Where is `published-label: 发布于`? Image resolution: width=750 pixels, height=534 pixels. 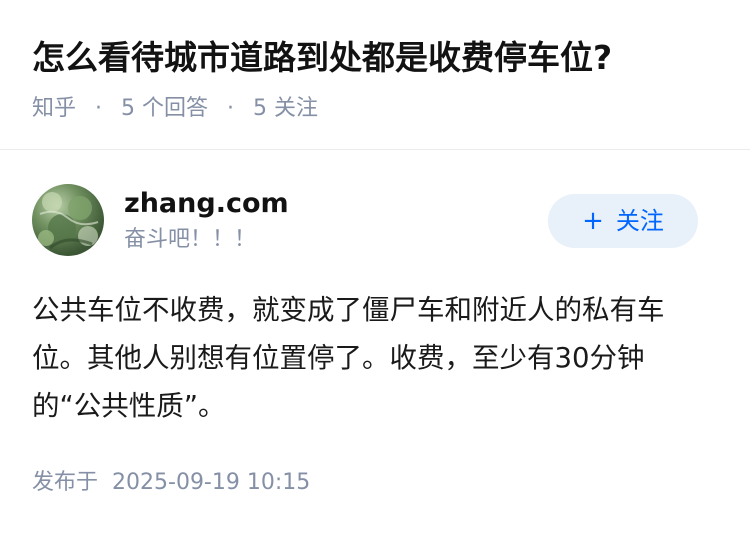 published-label: 发布于 is located at coordinates (65, 482).